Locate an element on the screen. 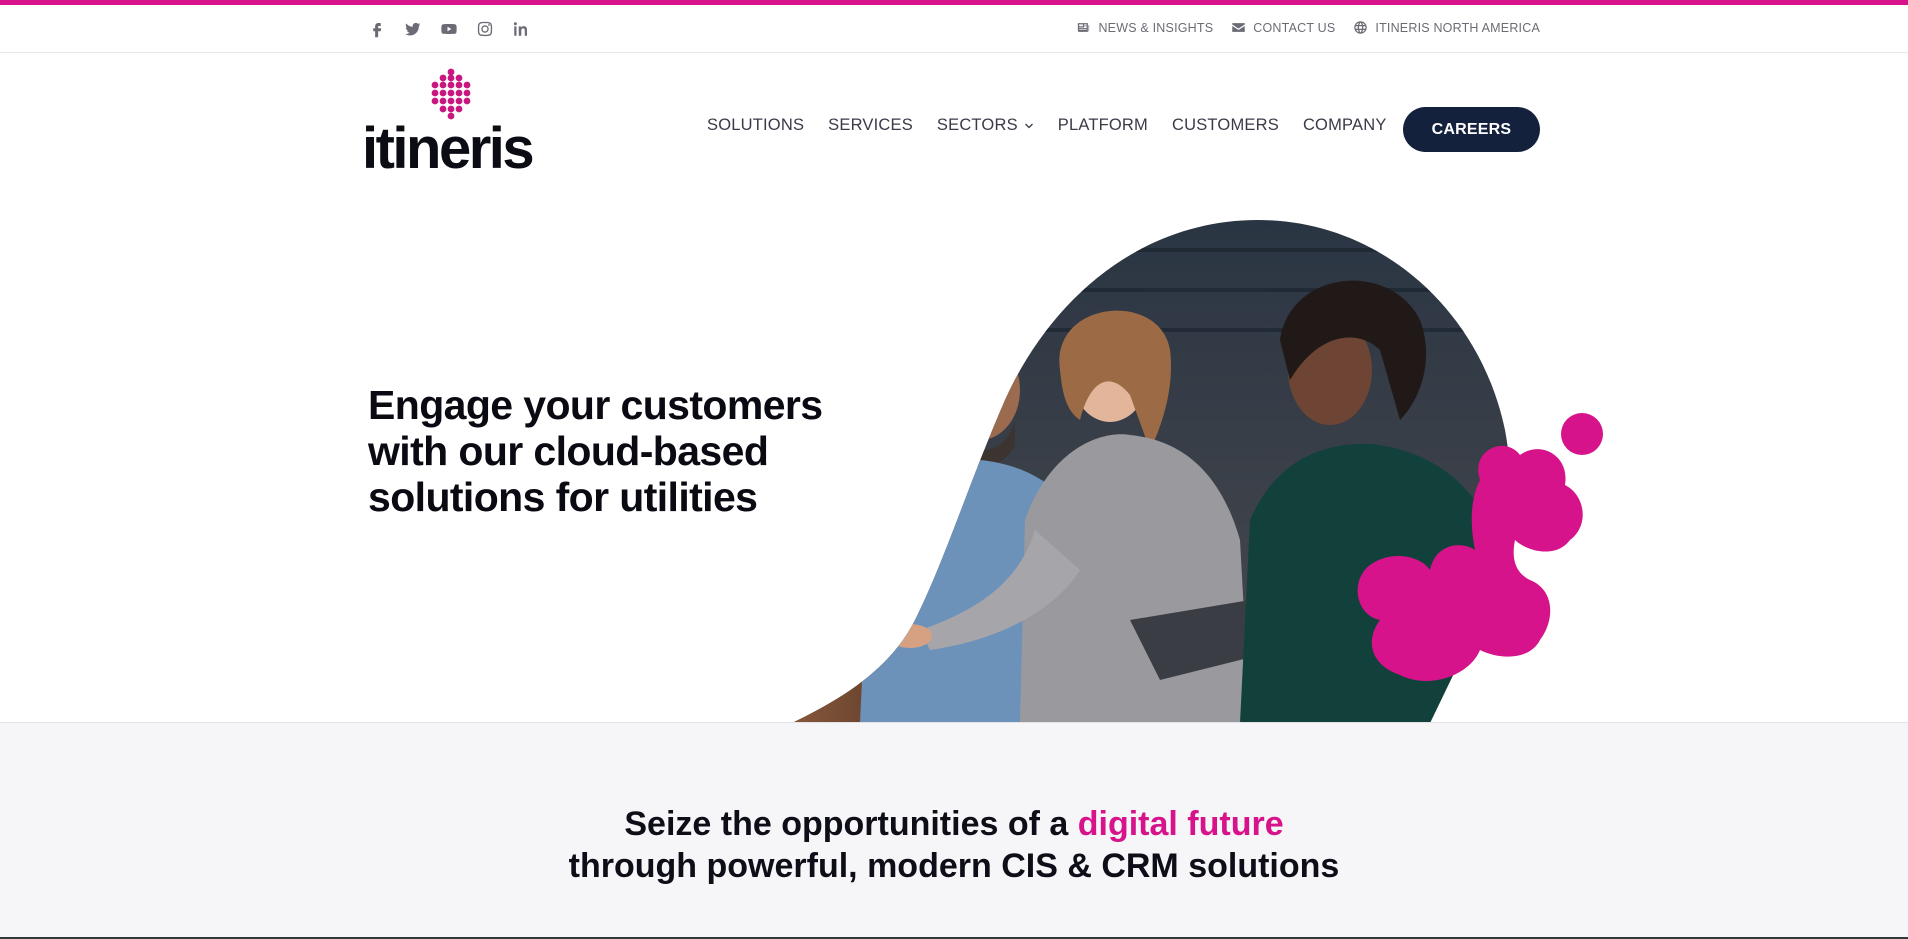  nav-services: SERVICES is located at coordinates (870, 125).